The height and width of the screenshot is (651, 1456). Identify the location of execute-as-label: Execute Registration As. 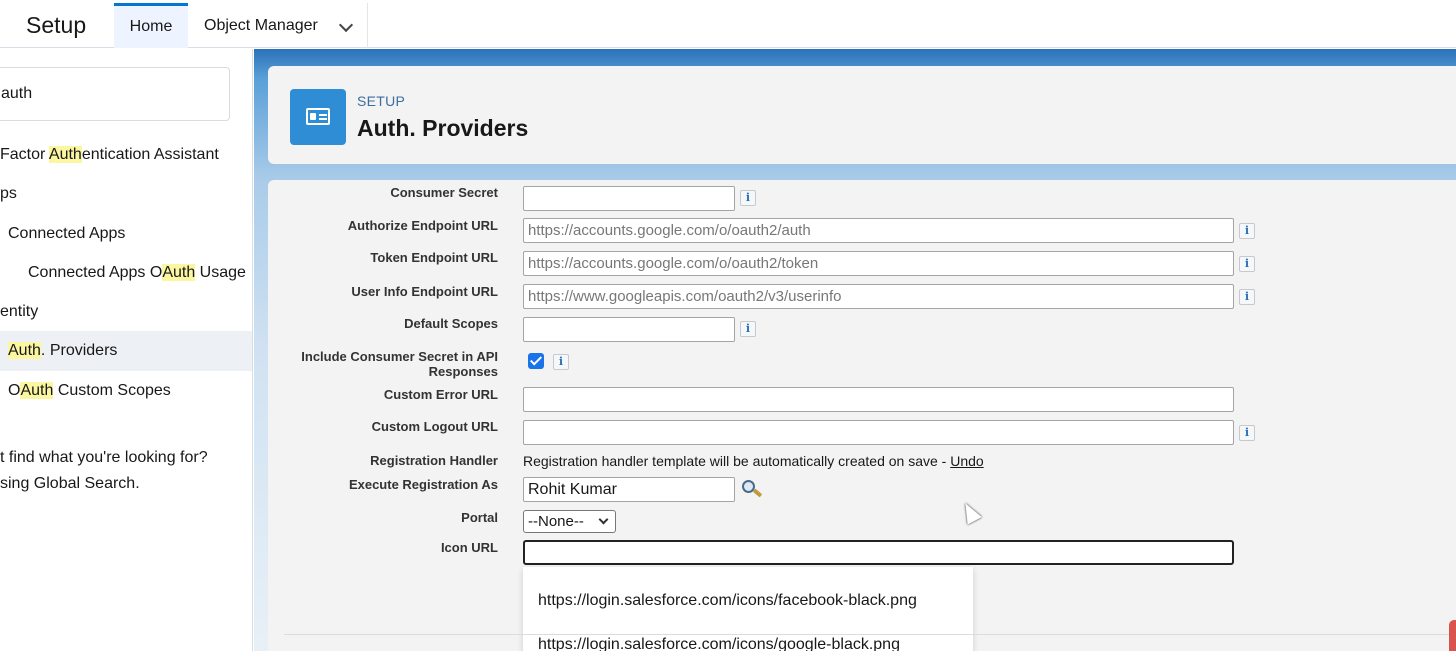
(423, 484).